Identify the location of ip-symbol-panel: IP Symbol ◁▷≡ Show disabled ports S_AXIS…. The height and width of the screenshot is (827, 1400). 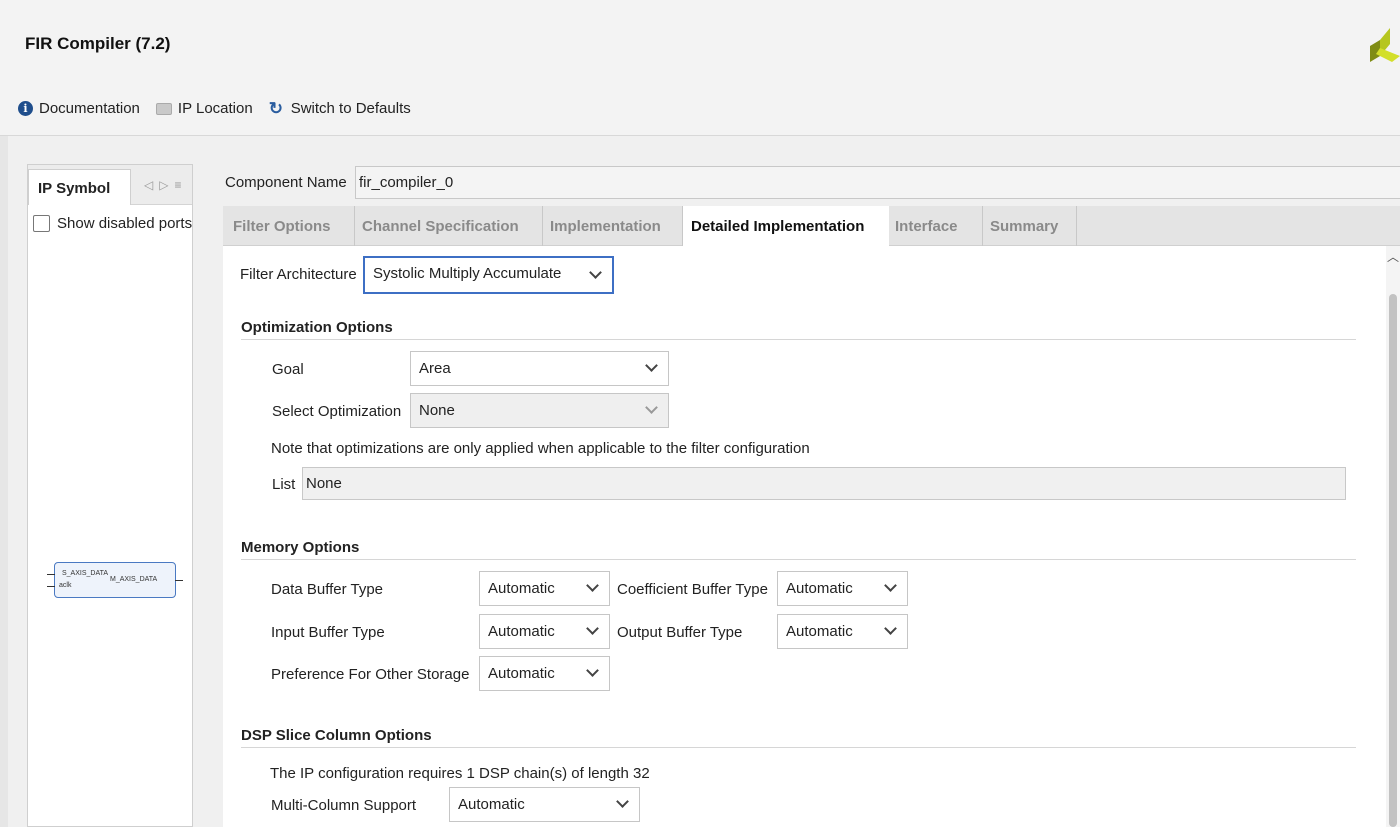
(110, 495).